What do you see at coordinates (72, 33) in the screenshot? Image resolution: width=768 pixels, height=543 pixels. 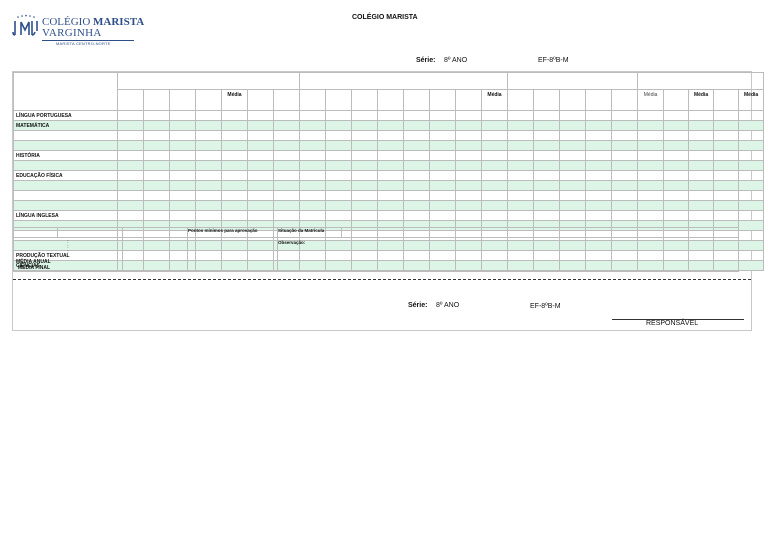 I see `logo-text-varginha: VARGINHA` at bounding box center [72, 33].